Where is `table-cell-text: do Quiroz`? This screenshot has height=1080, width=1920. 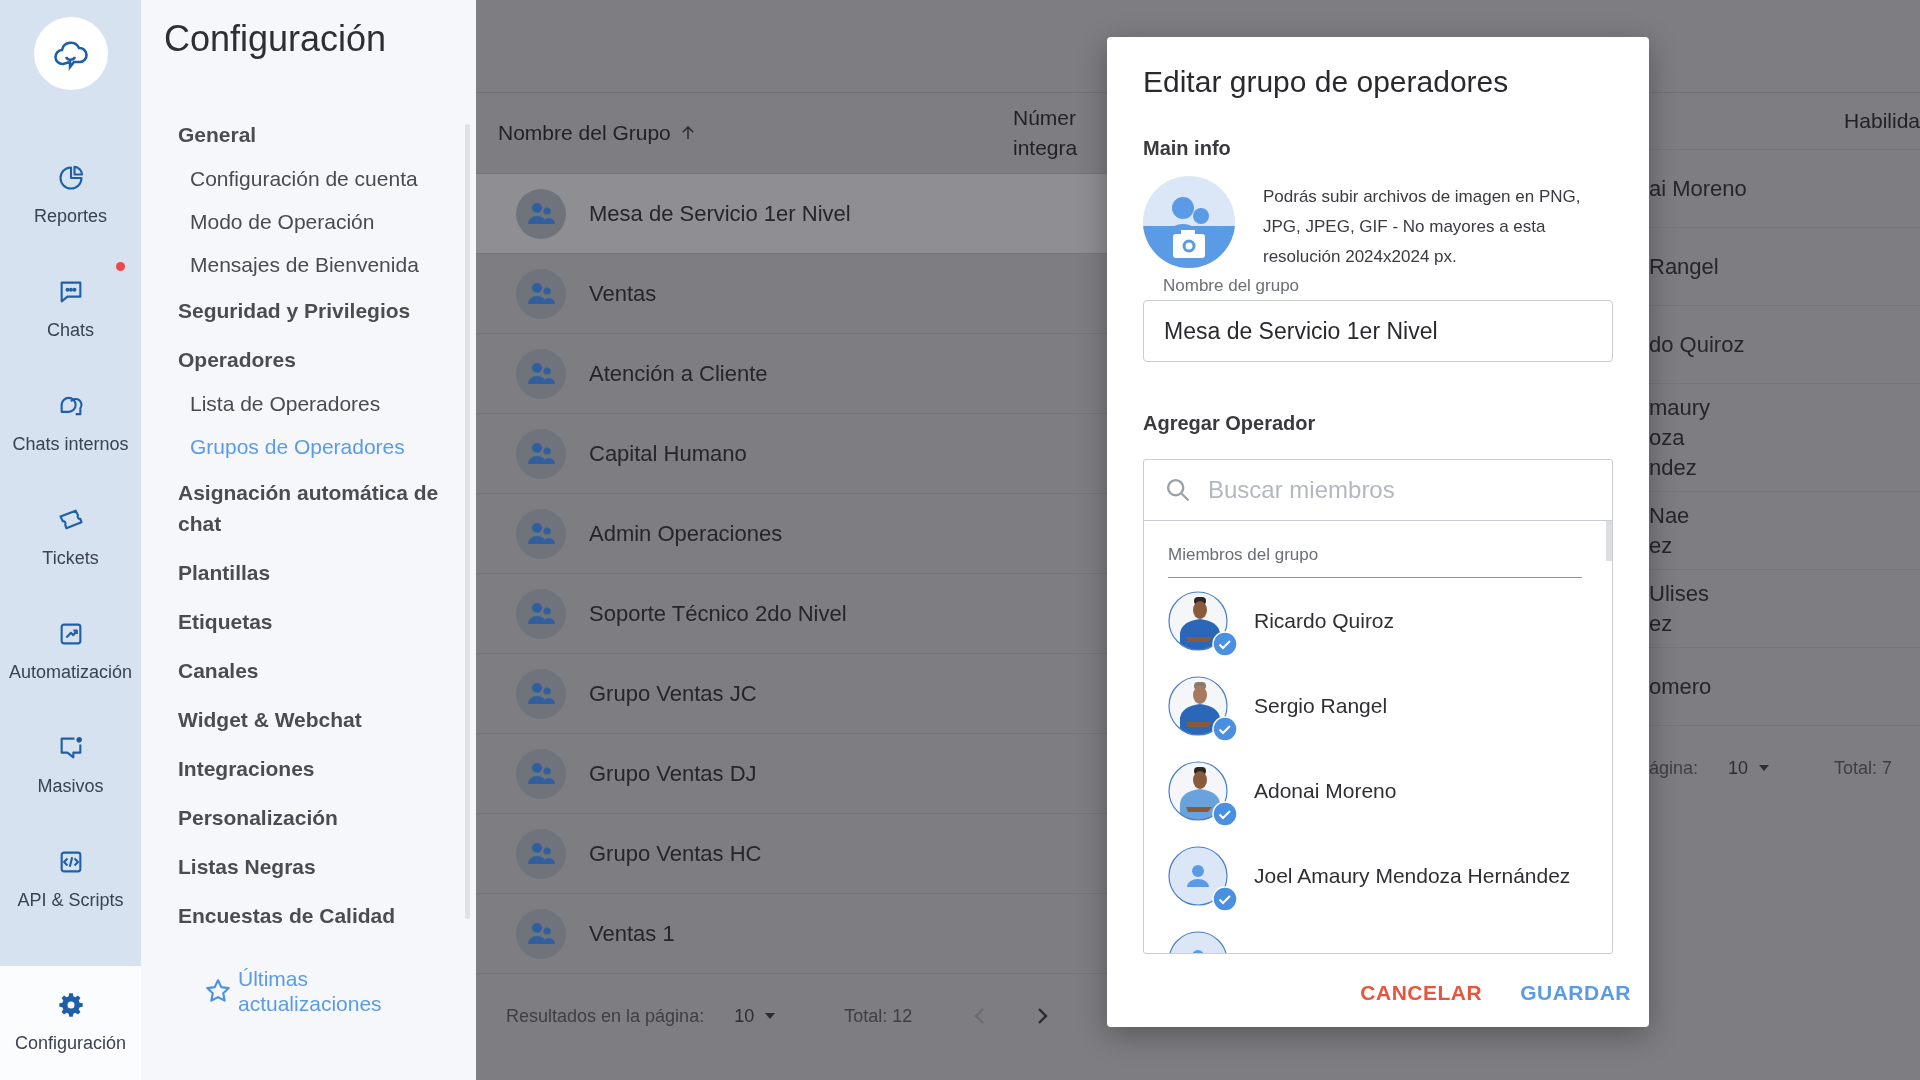
table-cell-text: do Quiroz is located at coordinates (1697, 344).